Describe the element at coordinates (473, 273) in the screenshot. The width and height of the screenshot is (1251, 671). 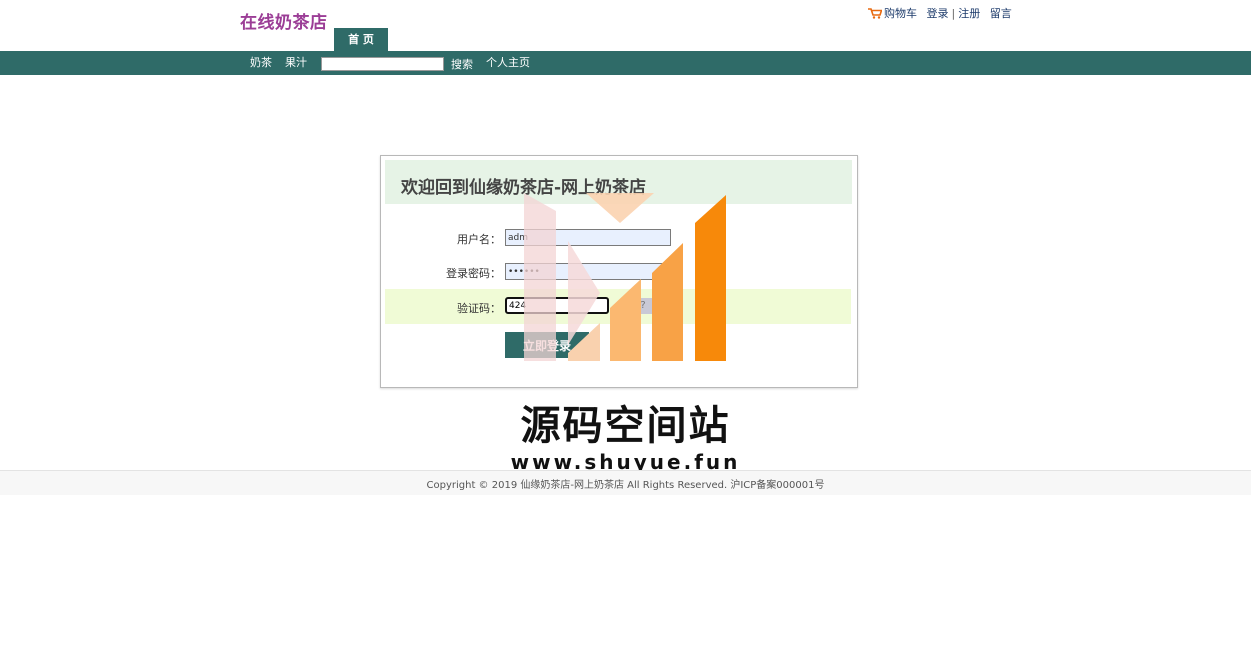
I see `password-label: 登录密码：` at that location.